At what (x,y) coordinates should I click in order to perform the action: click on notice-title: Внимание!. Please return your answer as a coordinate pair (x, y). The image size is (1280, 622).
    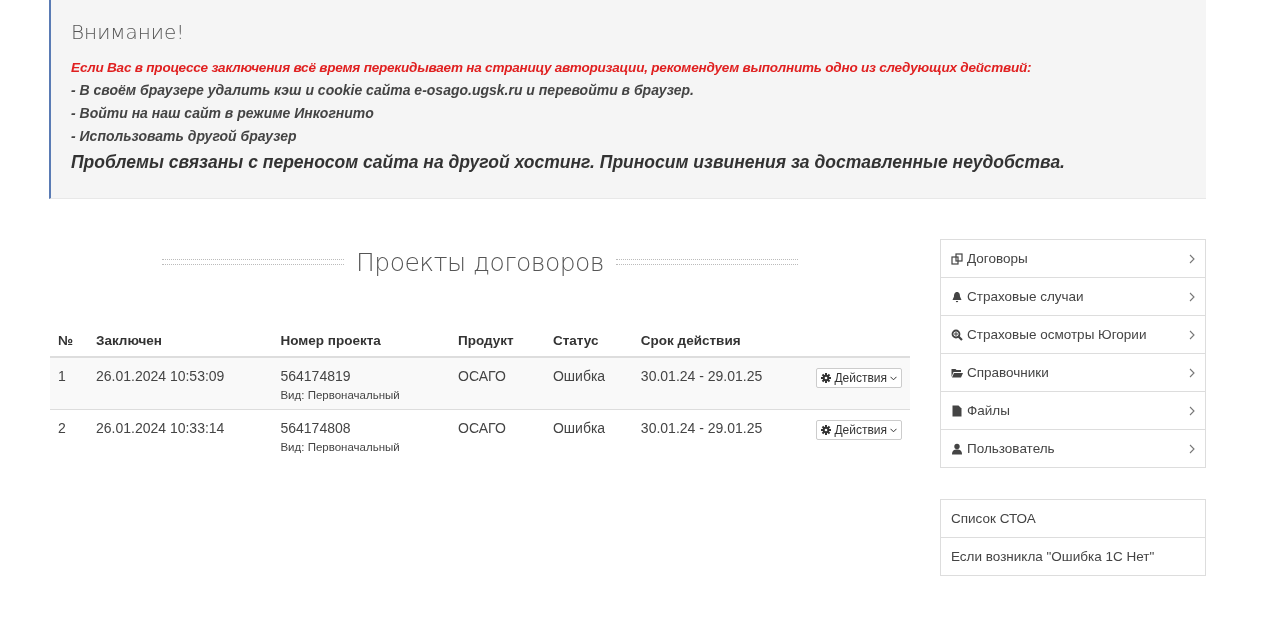
    Looking at the image, I should click on (128, 32).